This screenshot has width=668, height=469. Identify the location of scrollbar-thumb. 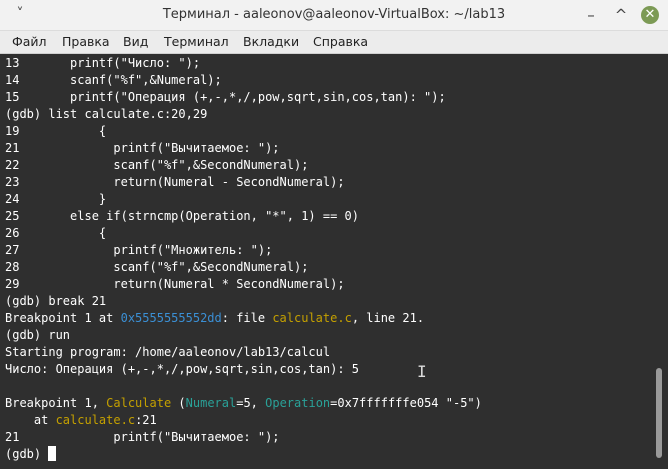
(659, 413).